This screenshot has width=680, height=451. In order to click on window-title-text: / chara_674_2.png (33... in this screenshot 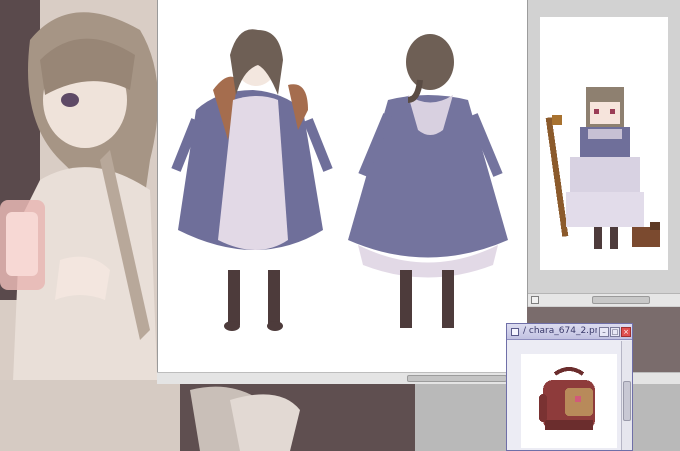, I will do `click(560, 331)`.